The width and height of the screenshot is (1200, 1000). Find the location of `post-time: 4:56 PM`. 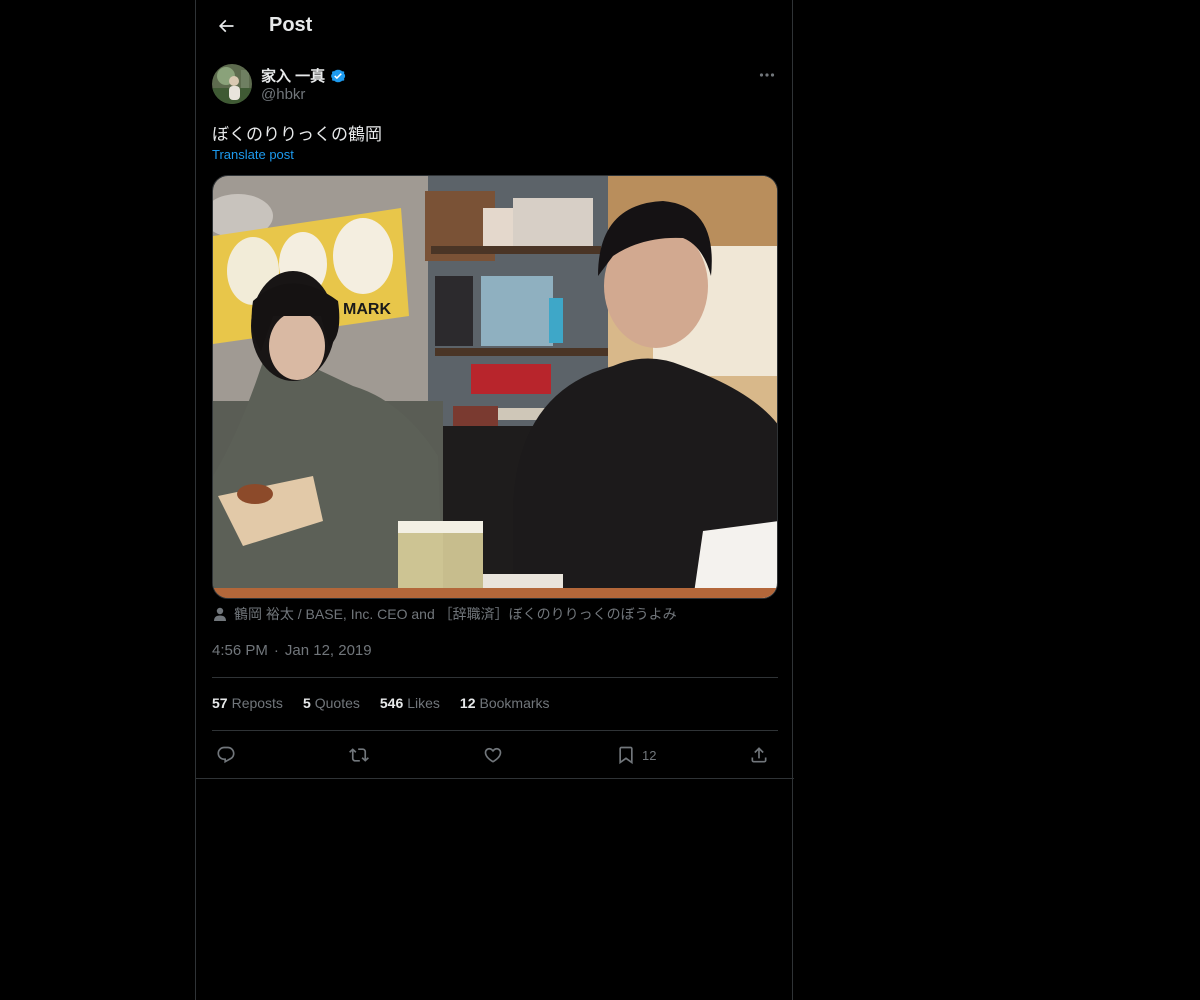

post-time: 4:56 PM is located at coordinates (240, 650).